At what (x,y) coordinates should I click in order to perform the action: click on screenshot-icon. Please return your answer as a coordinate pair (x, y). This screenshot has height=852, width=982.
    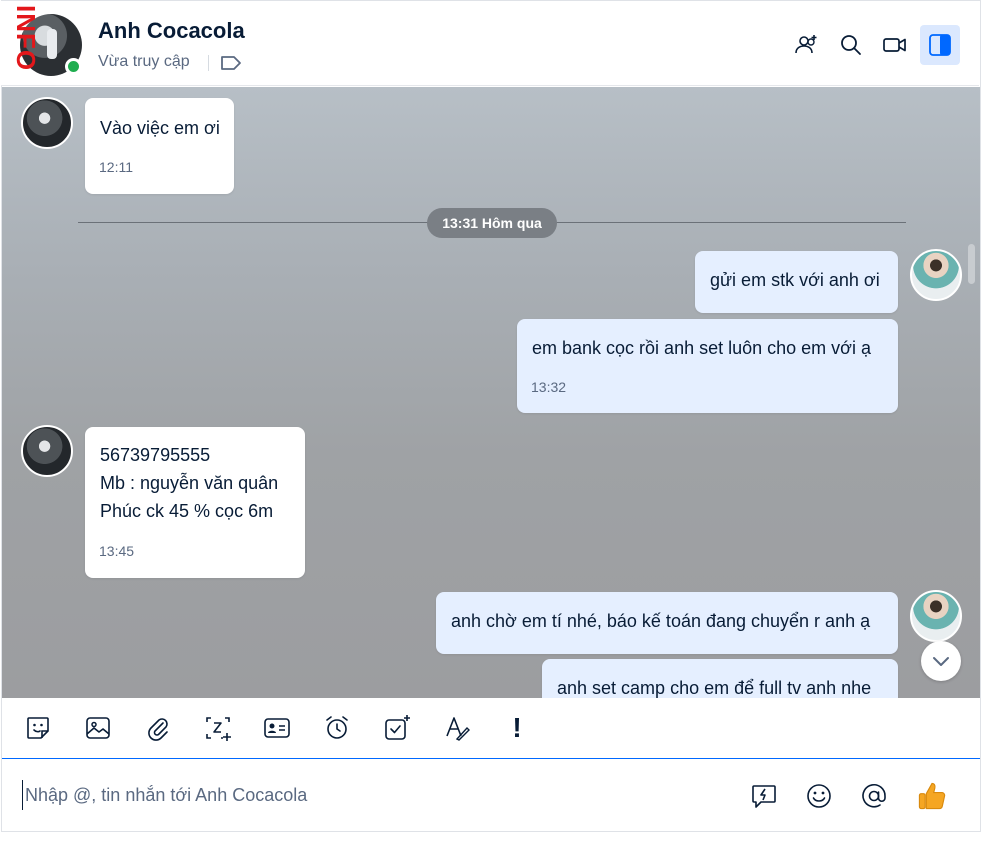
    Looking at the image, I should click on (218, 729).